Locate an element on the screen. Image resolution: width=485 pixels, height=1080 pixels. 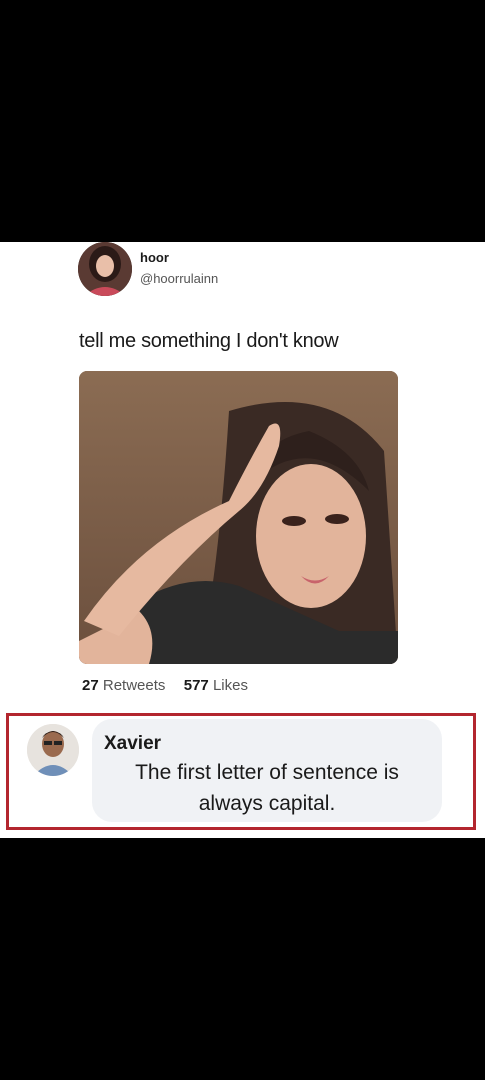
avatar-image is located at coordinates (105, 269).